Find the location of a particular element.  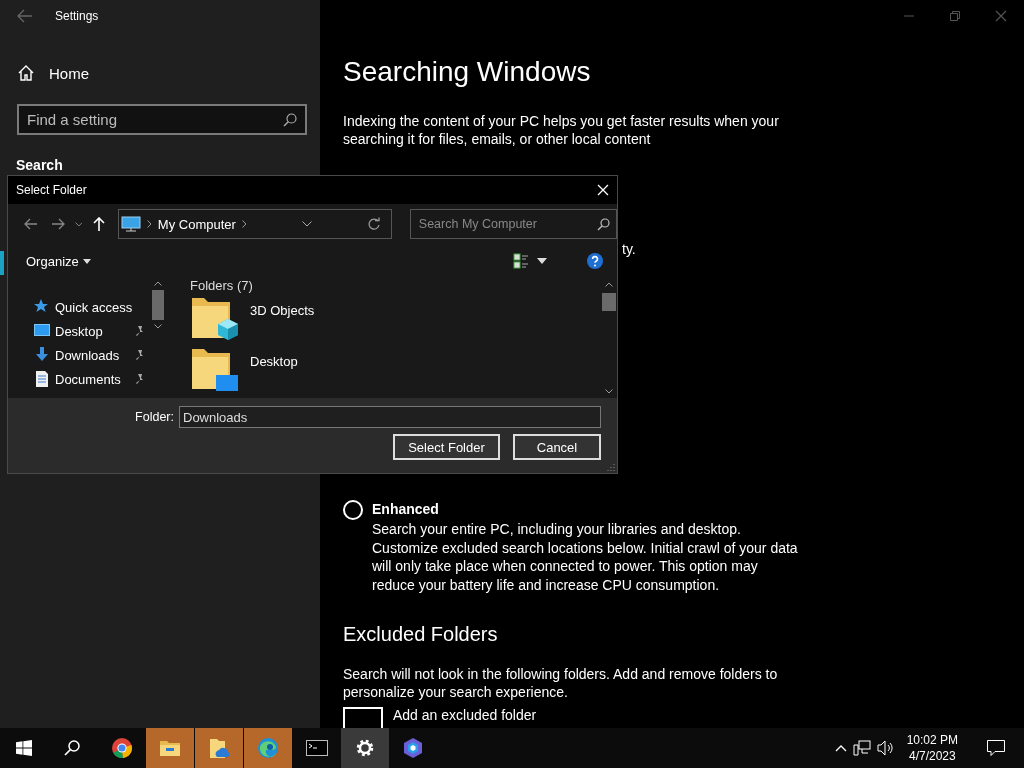

organize-button: Organize is located at coordinates (58, 261).